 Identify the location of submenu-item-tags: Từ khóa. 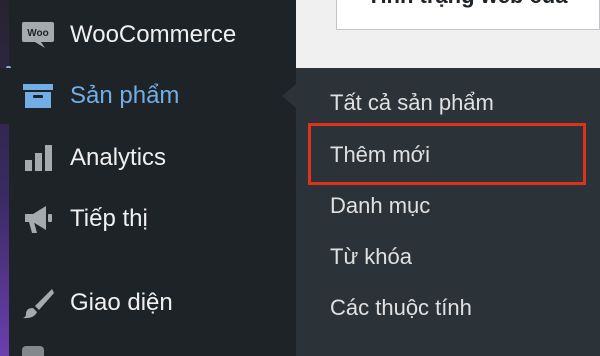
(371, 257).